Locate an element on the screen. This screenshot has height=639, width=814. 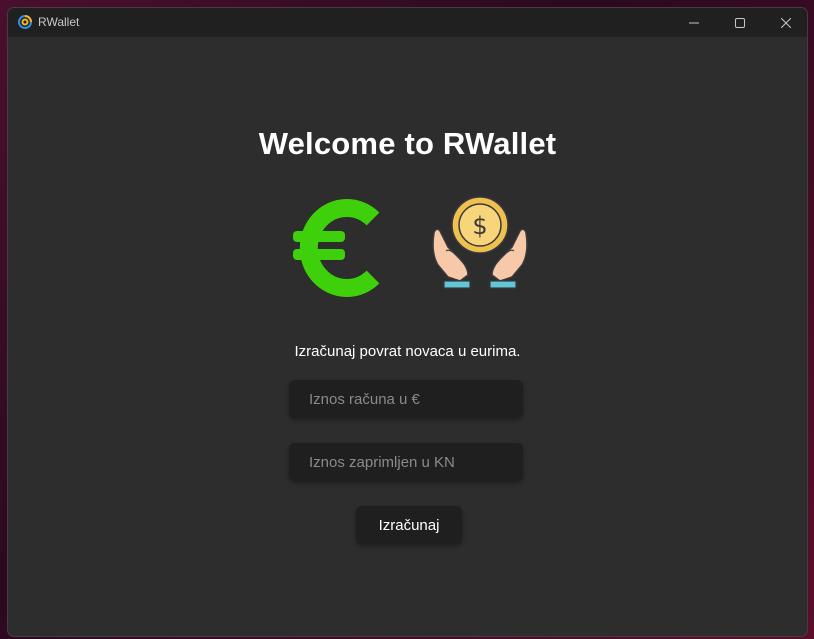
close-icon is located at coordinates (786, 22).